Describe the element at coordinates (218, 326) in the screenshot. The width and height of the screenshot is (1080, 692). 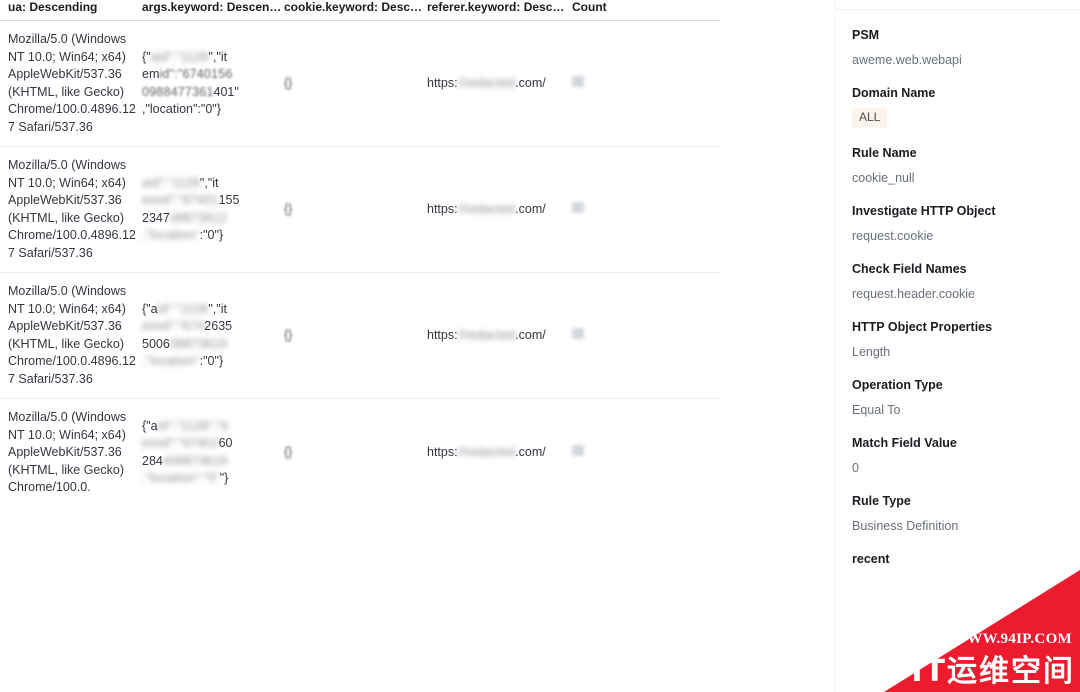
I see `args-visible: 2635` at that location.